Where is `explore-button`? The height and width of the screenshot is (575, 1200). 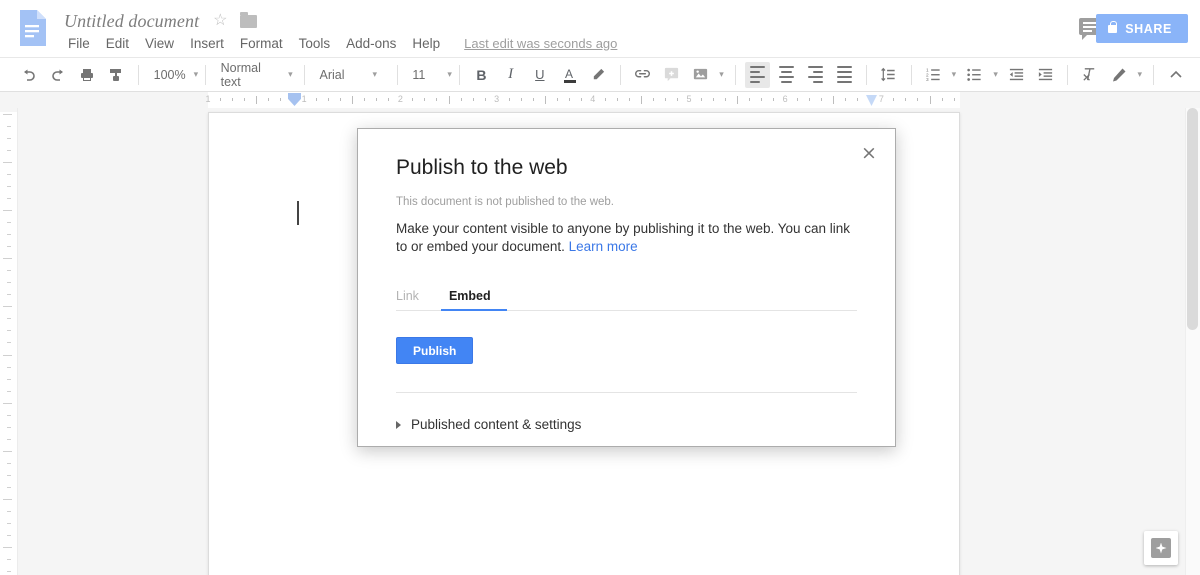
explore-button is located at coordinates (1161, 548).